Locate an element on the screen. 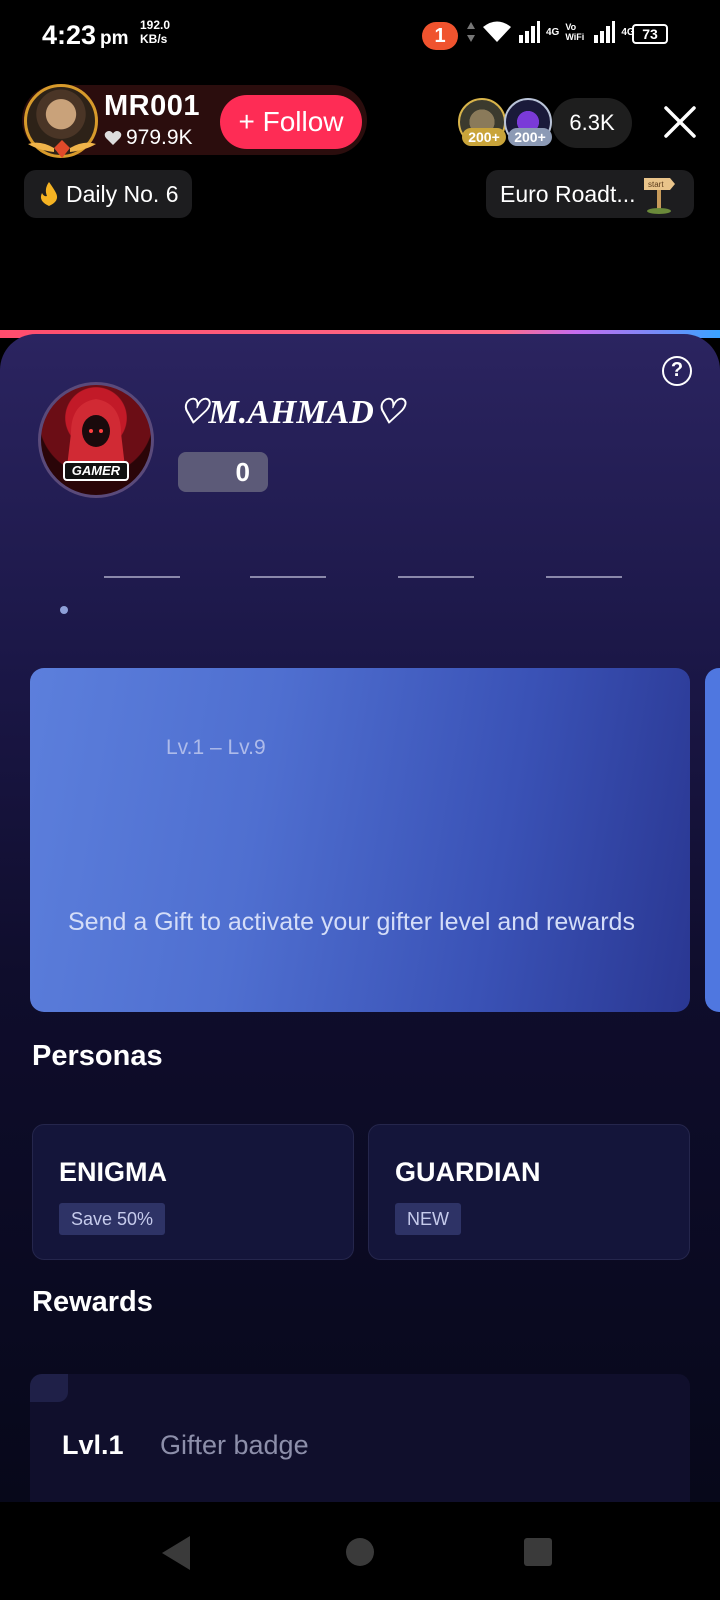  system-nav-bar is located at coordinates (360, 1551).